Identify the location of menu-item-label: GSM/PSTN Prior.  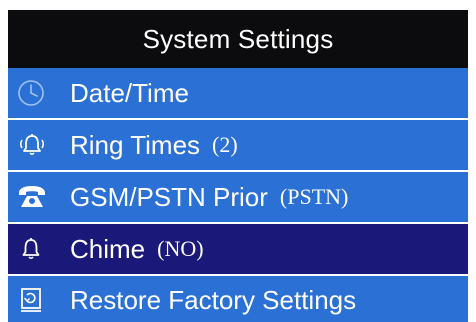
(169, 196).